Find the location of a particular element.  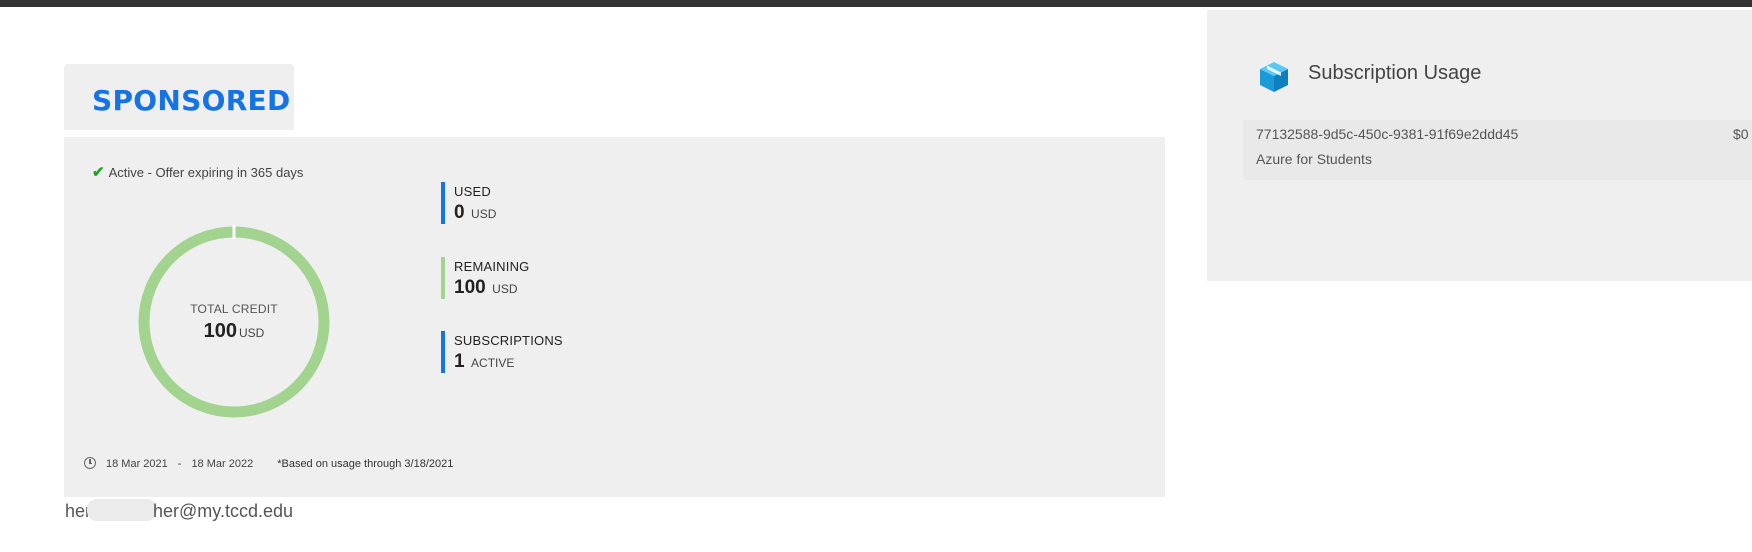

stat-used-bar is located at coordinates (443, 203).